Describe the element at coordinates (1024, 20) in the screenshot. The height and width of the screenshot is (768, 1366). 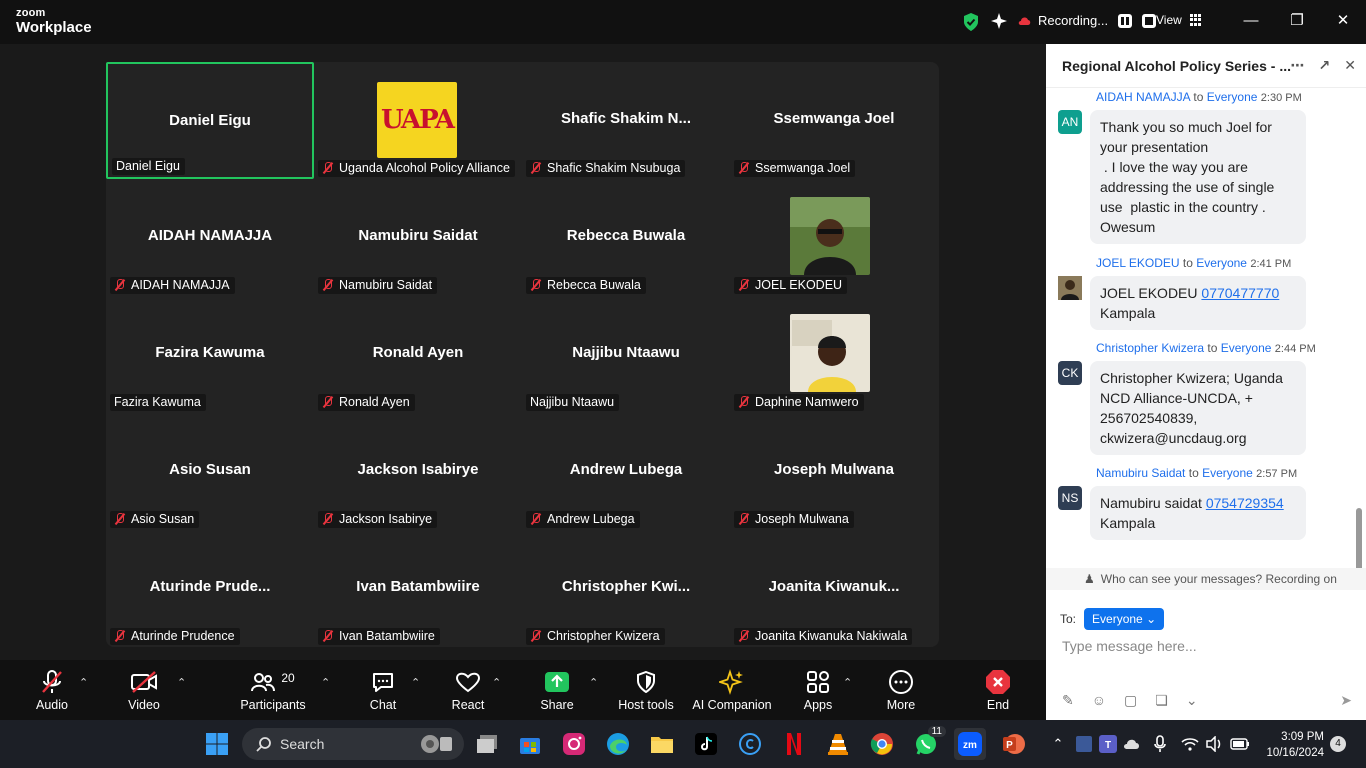
I see `cloud-record-icon` at that location.